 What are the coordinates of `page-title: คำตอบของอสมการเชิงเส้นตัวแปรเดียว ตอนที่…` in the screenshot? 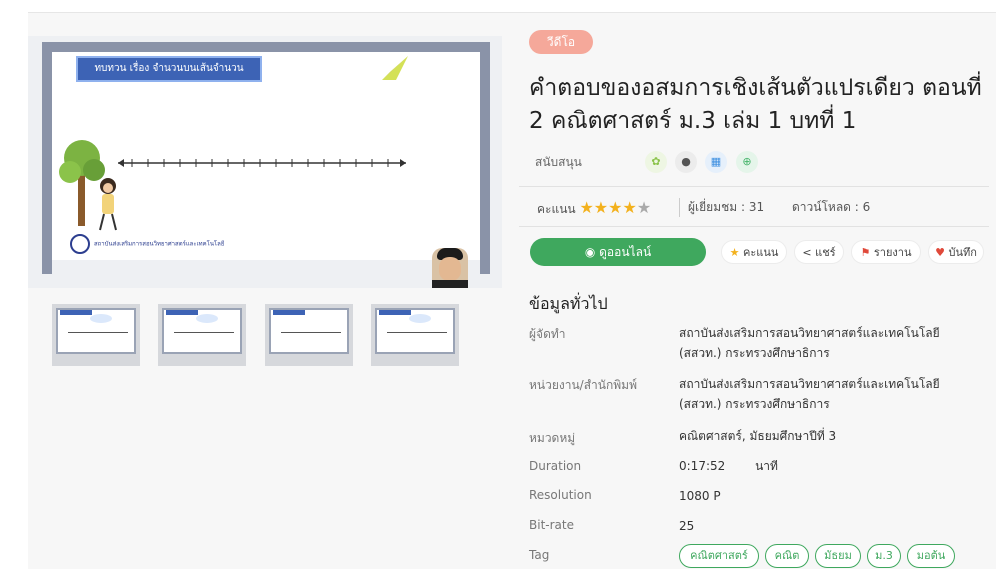 It's located at (755, 104).